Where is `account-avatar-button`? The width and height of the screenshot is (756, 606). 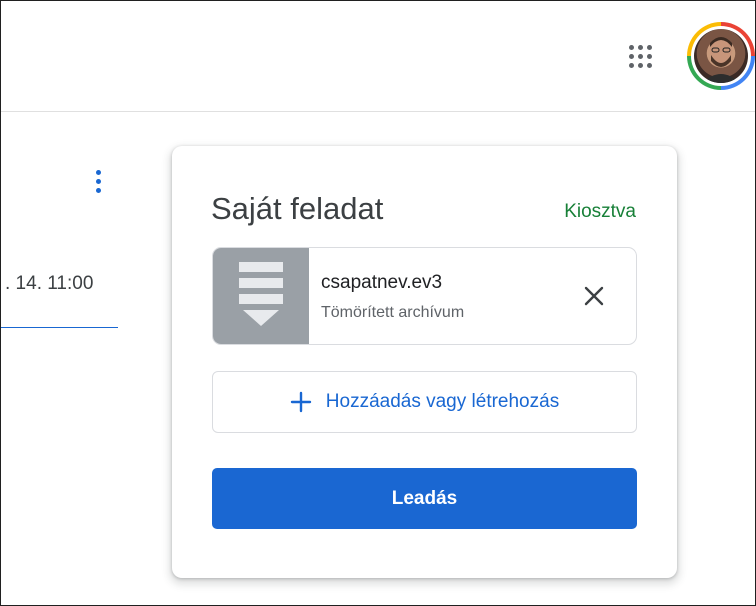
account-avatar-button is located at coordinates (721, 56).